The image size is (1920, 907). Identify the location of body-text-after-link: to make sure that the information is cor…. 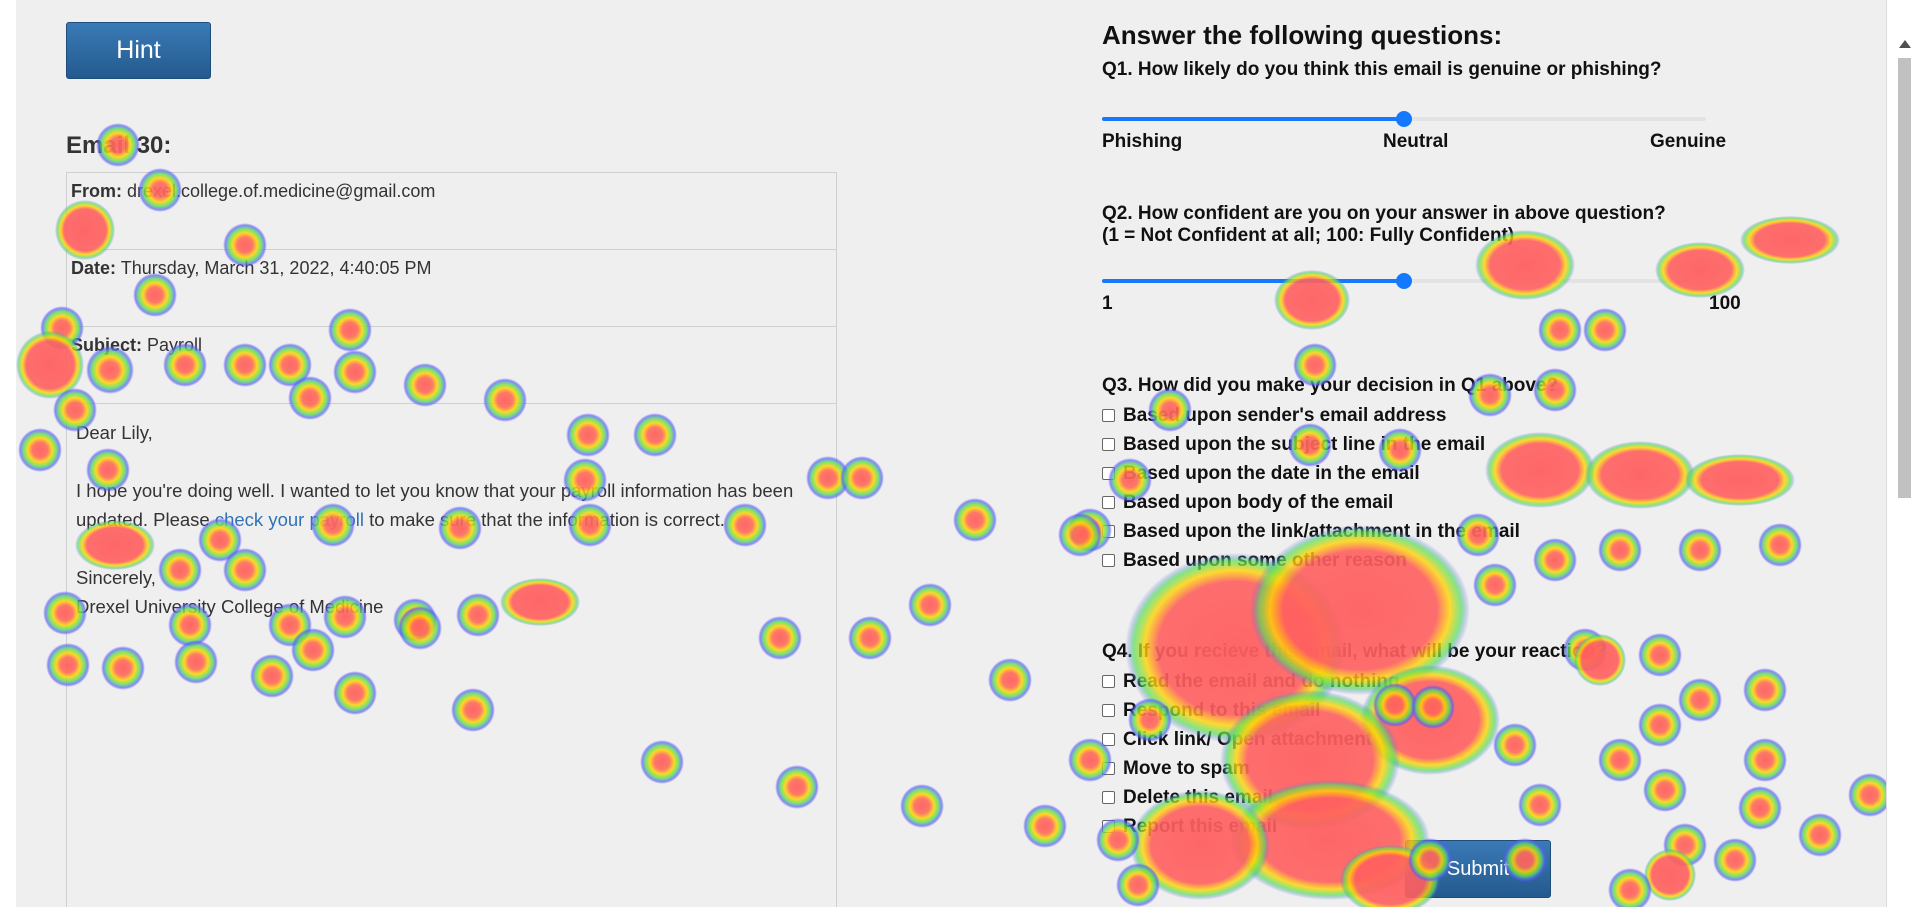
(544, 519).